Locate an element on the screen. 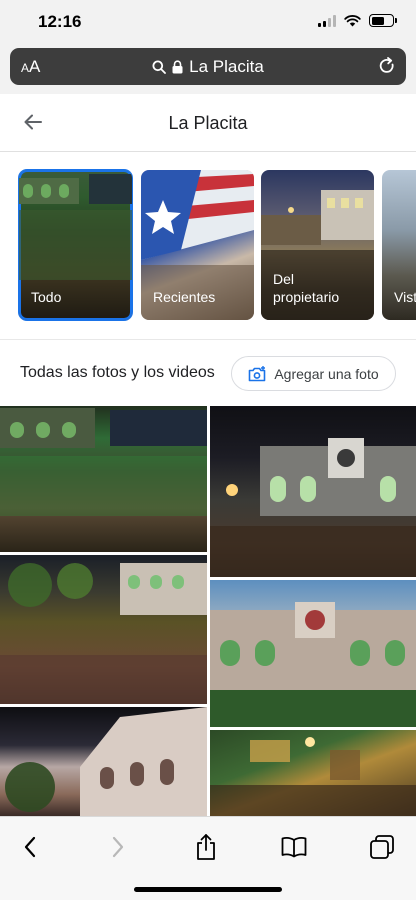  market-facade-day-photo is located at coordinates (313, 664).